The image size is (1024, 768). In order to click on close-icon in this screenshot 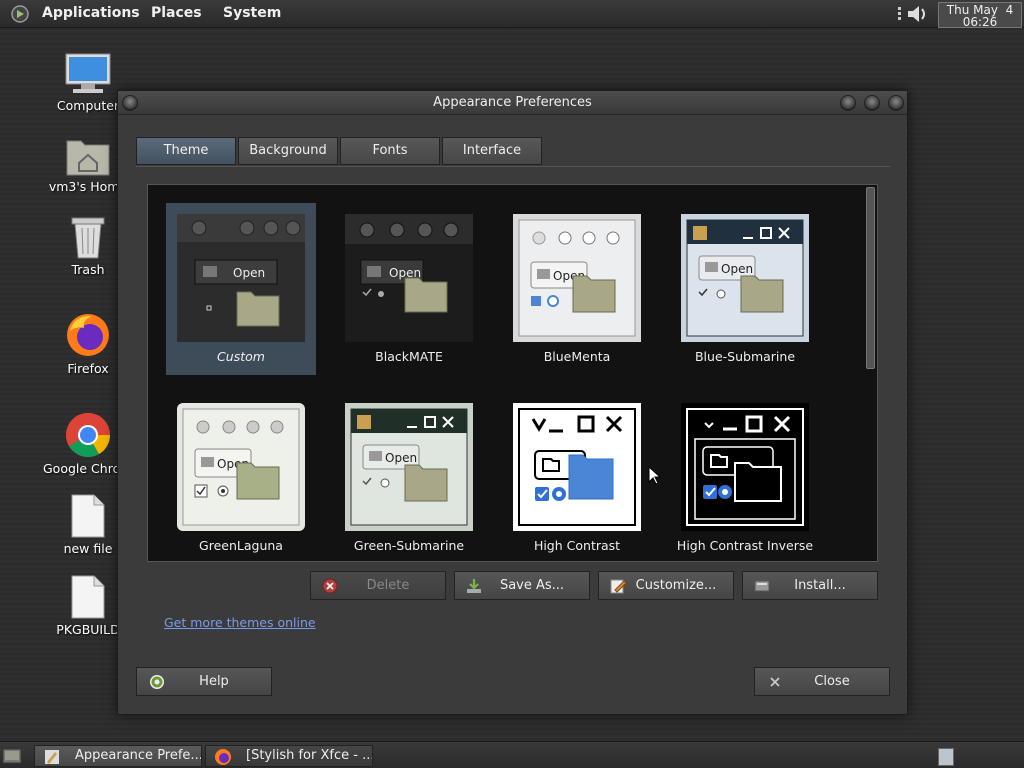, I will do `click(775, 682)`.